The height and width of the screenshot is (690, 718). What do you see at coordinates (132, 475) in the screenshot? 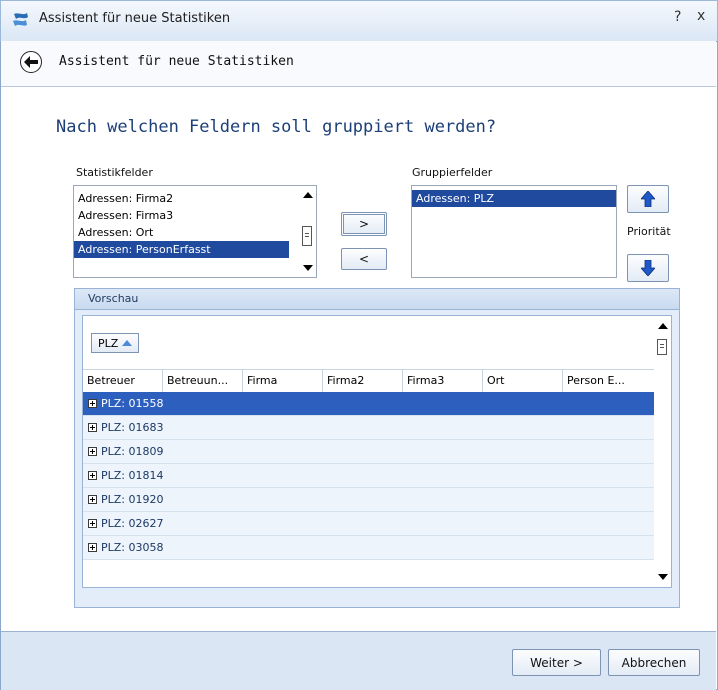
I see `row-label: PLZ: 01814` at bounding box center [132, 475].